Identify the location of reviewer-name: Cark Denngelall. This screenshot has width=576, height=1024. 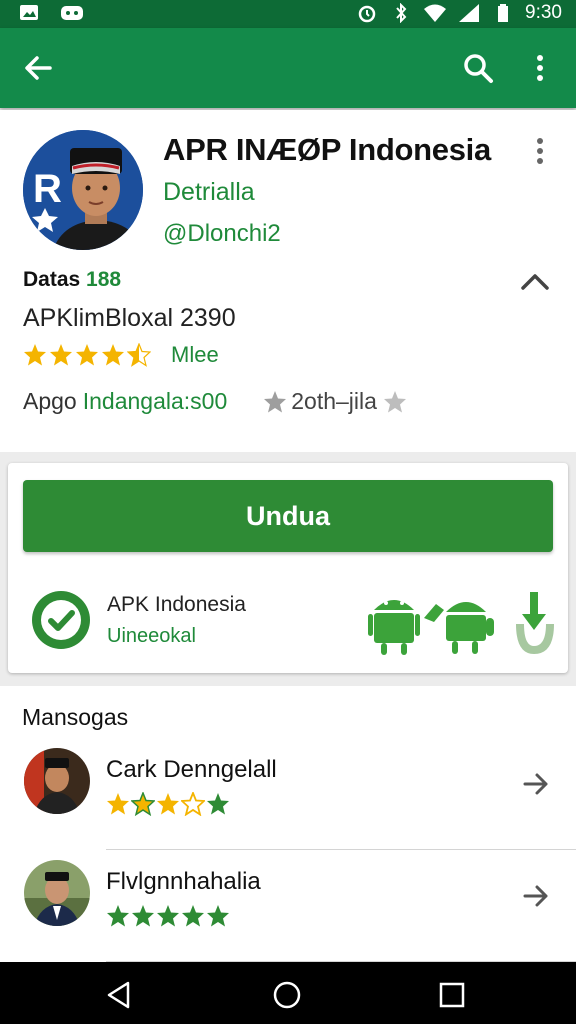
(191, 769).